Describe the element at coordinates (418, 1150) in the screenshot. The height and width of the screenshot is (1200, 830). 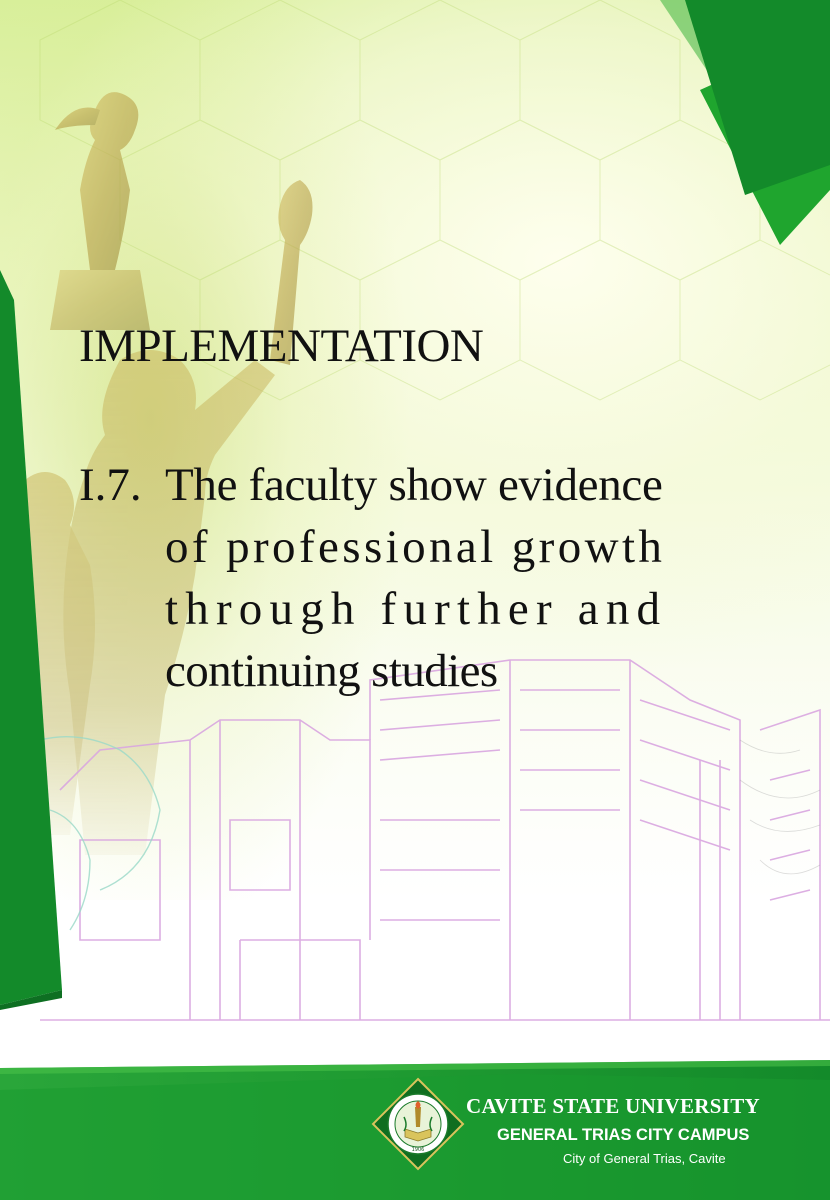
I see `seal-year: 1906` at that location.